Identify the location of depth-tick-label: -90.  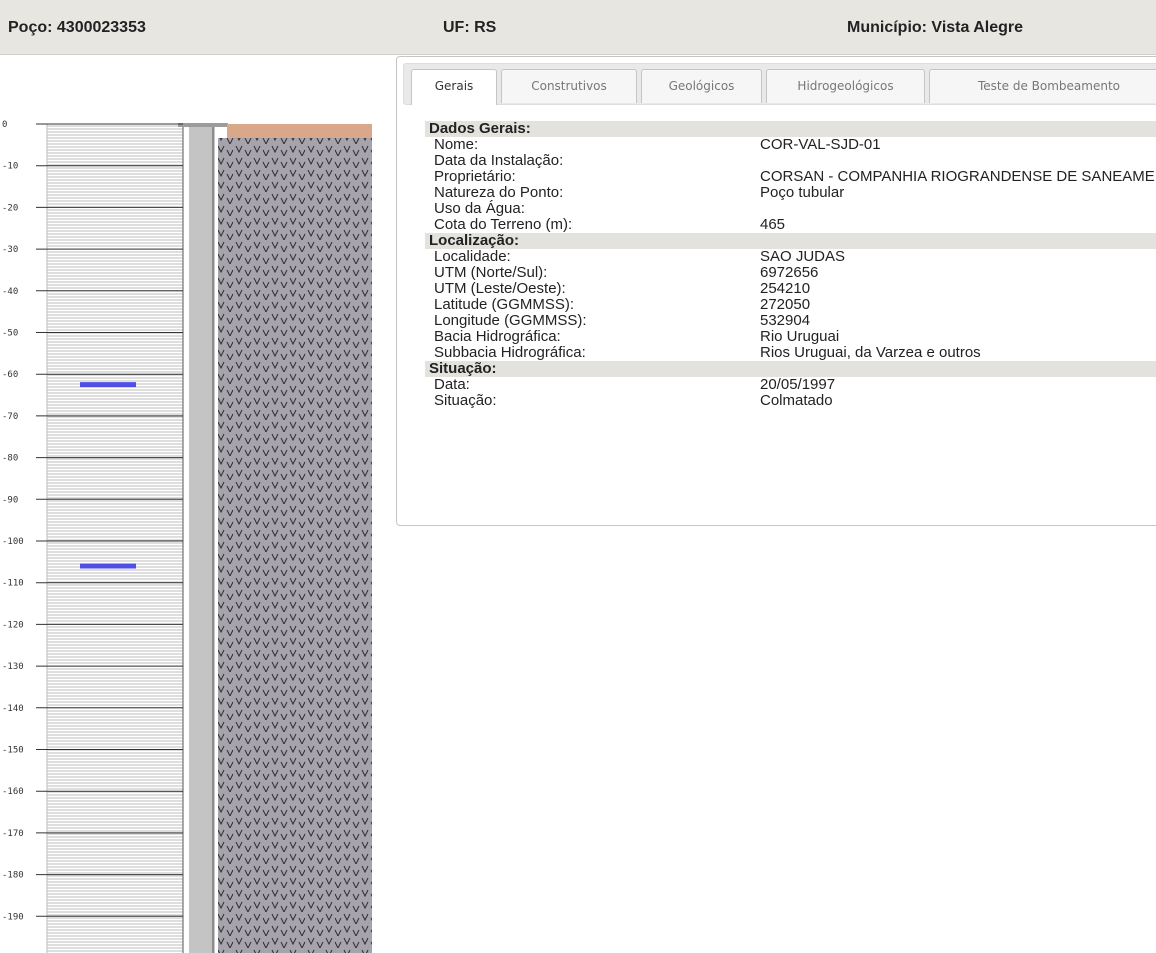
(10, 500).